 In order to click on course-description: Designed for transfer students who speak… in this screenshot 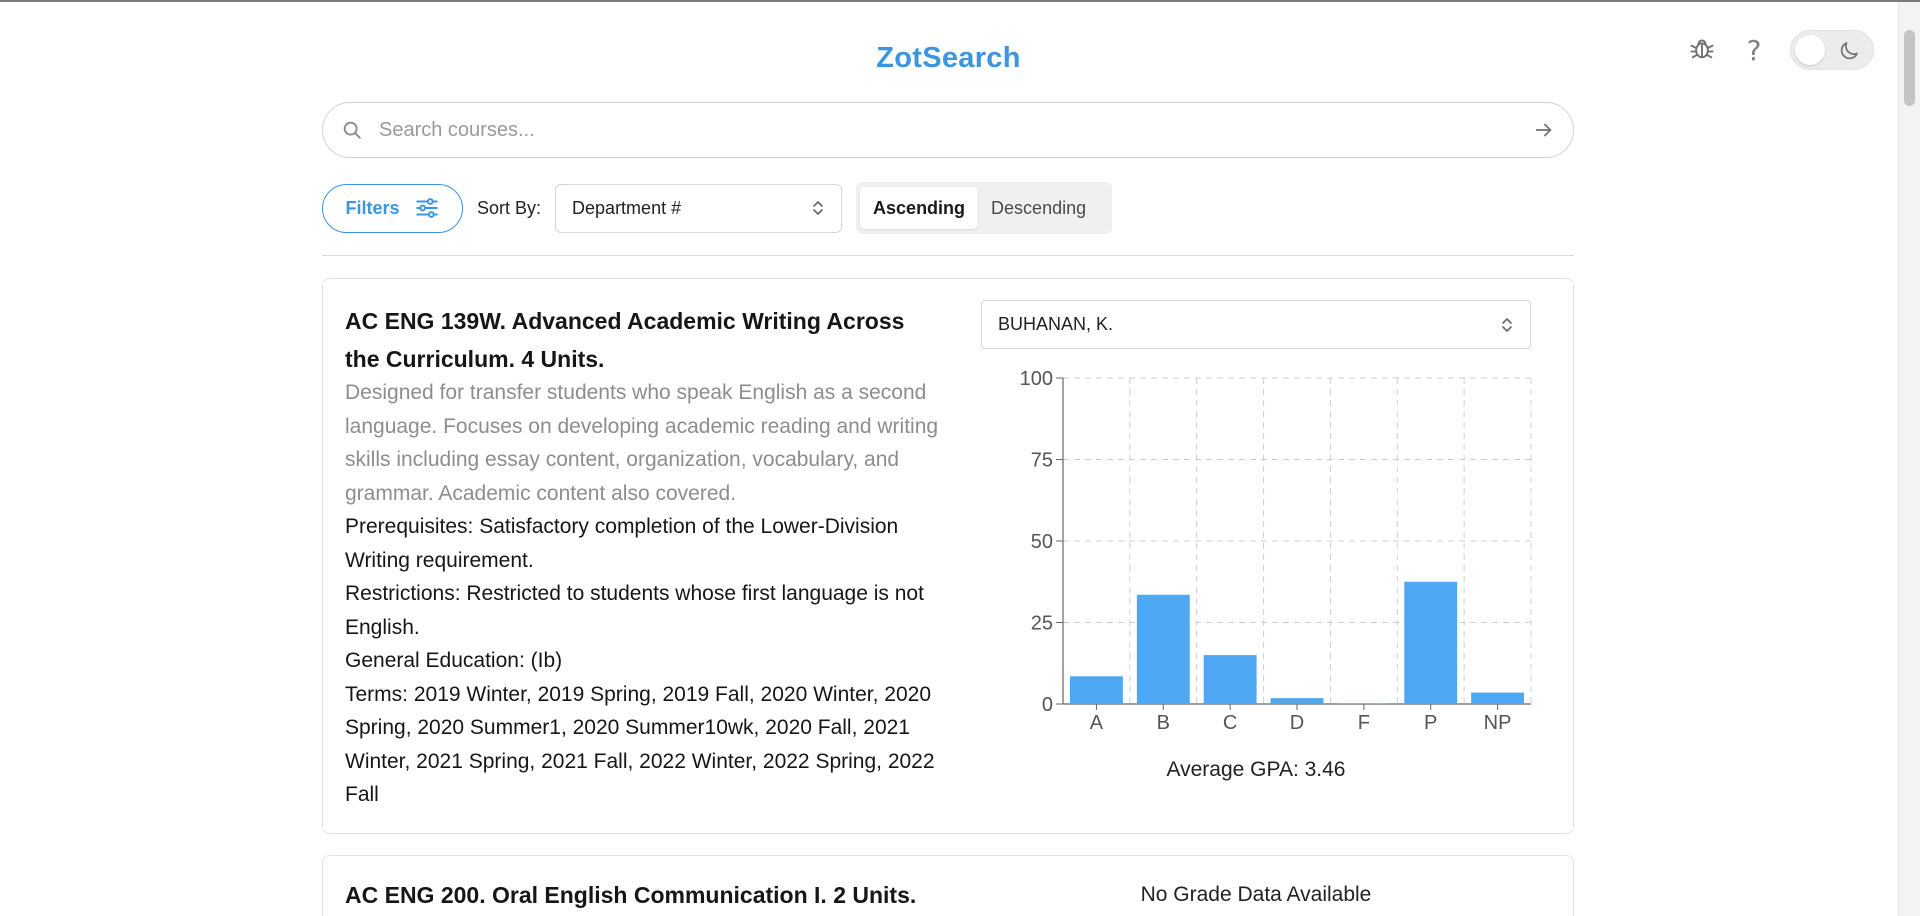, I will do `click(642, 443)`.